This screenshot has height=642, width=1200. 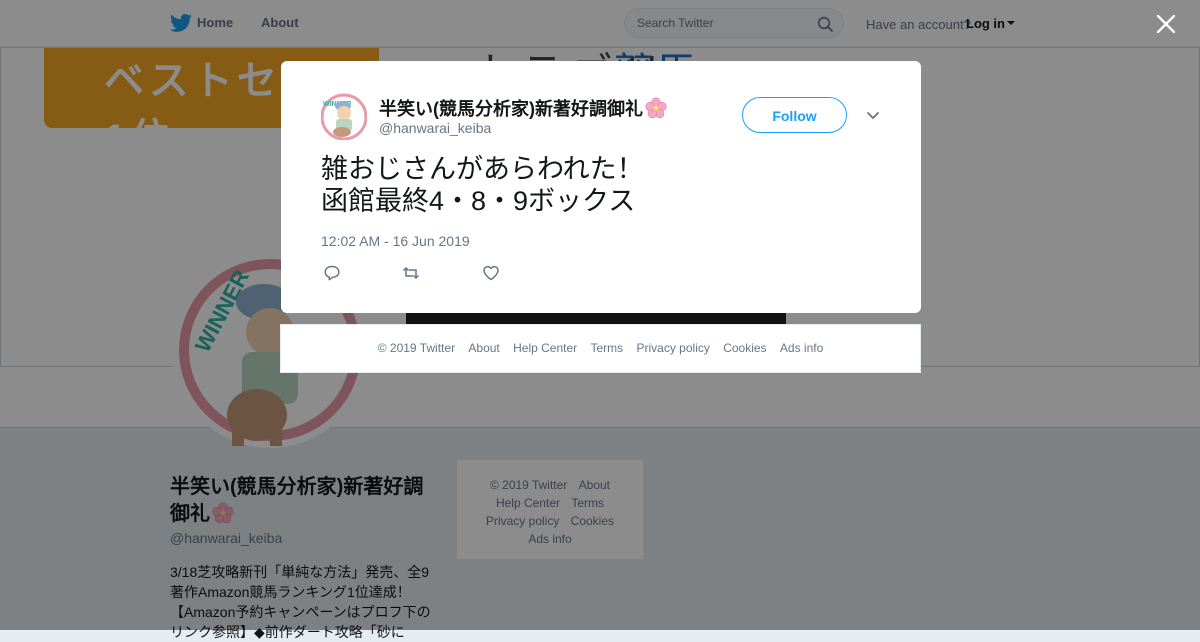 I want to click on modal-footer-cookies-link: Cookies, so click(x=744, y=348).